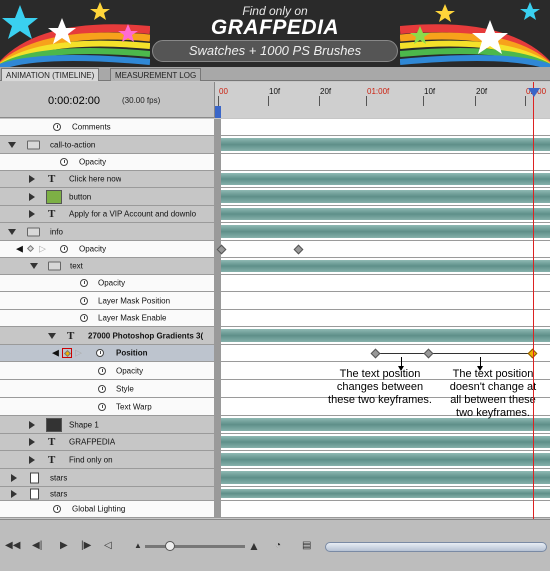  I want to click on playhead-handle-icon, so click(534, 92).